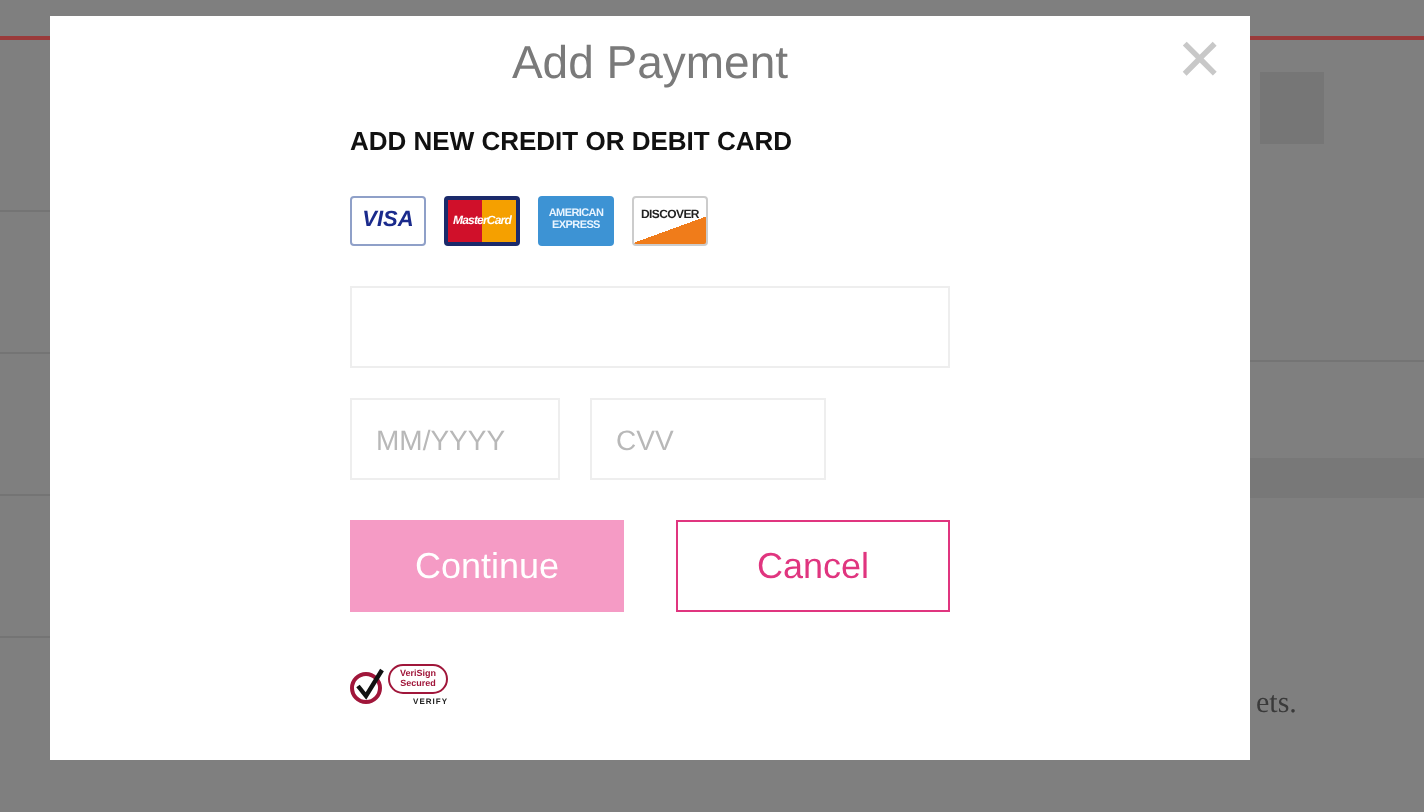 The width and height of the screenshot is (1424, 812). What do you see at coordinates (368, 685) in the screenshot?
I see `checkmark-seal-icon` at bounding box center [368, 685].